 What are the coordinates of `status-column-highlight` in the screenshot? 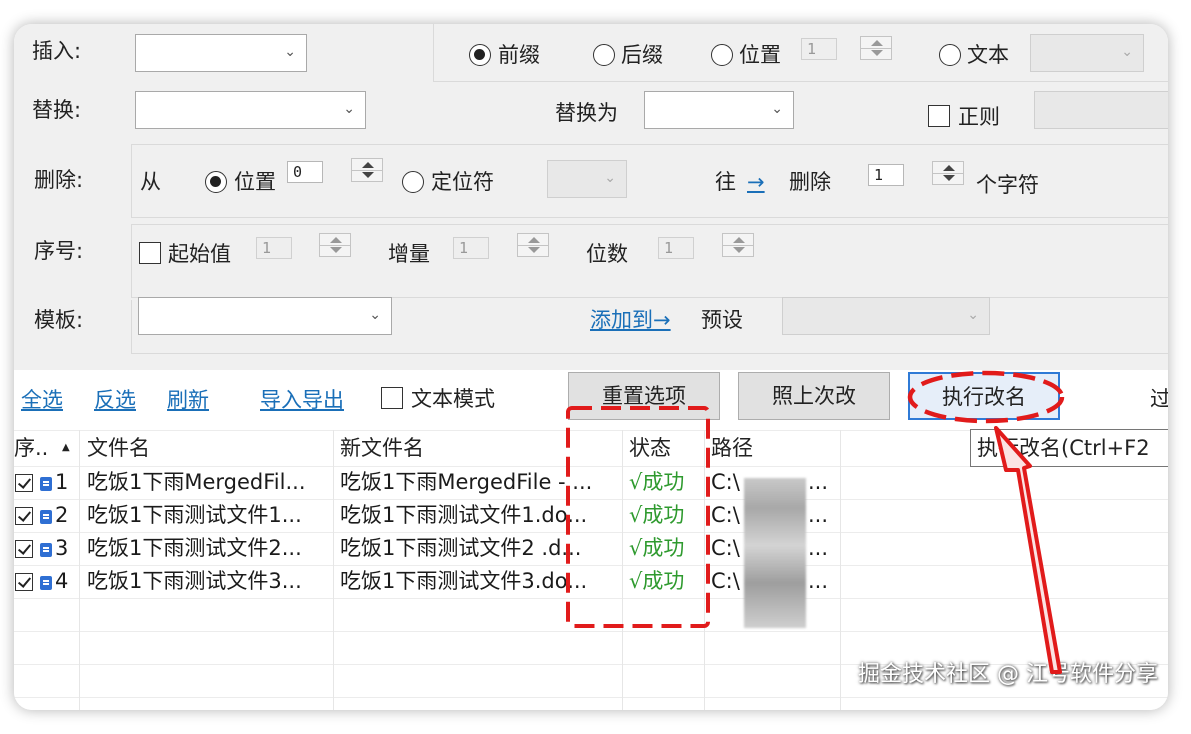 It's located at (638, 517).